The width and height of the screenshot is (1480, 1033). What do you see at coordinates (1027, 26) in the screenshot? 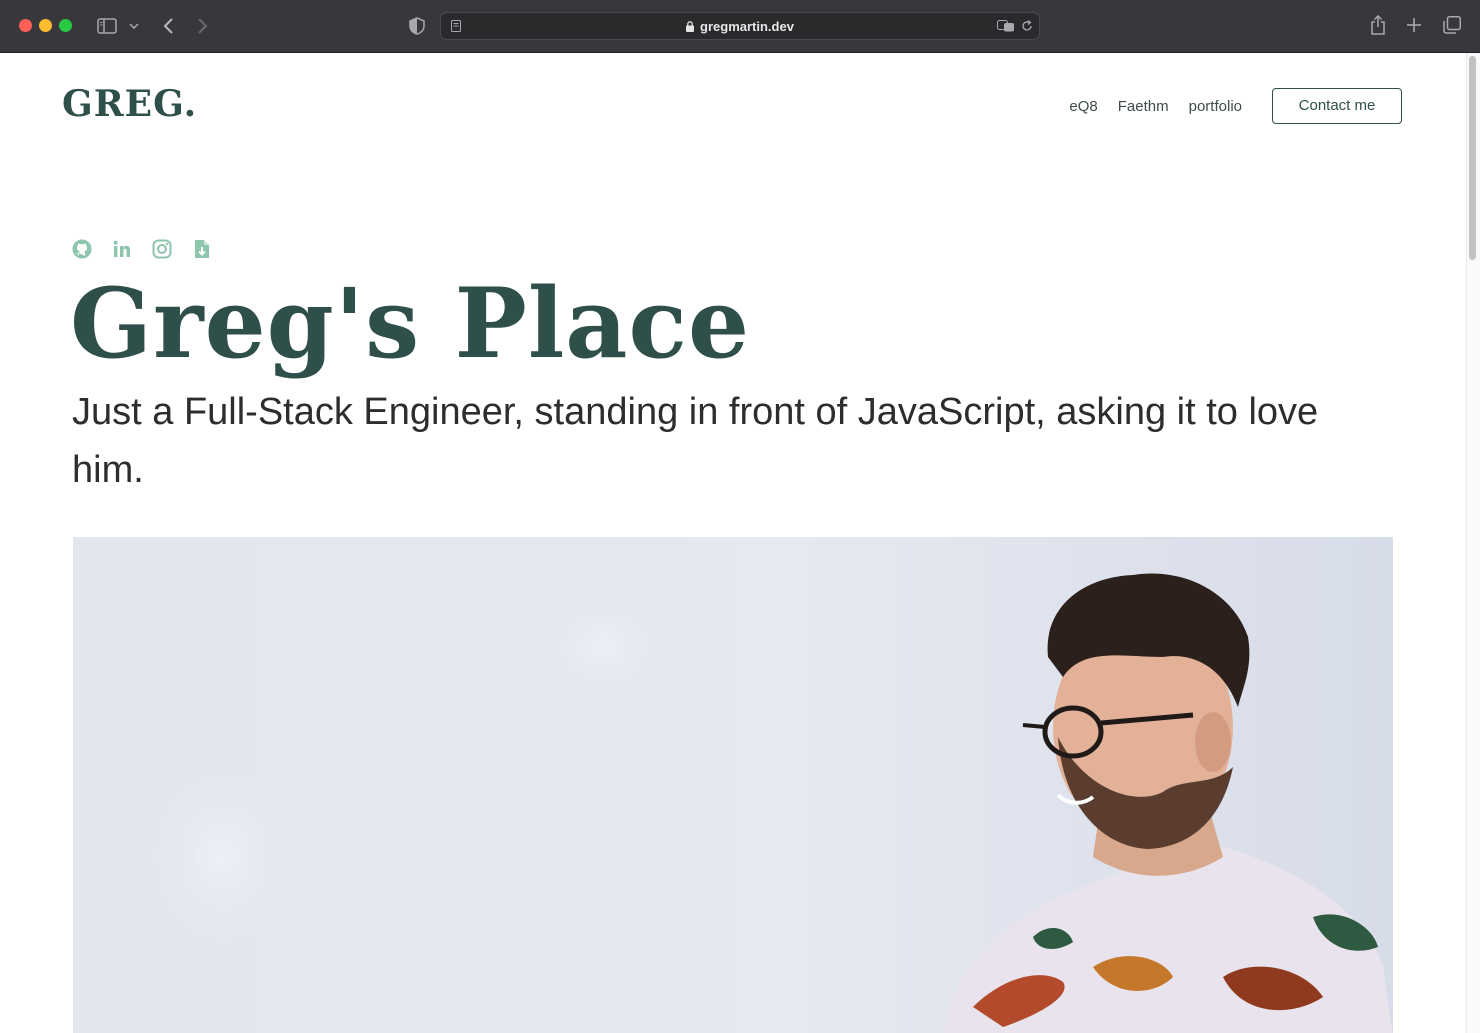
I see `reload-icon` at bounding box center [1027, 26].